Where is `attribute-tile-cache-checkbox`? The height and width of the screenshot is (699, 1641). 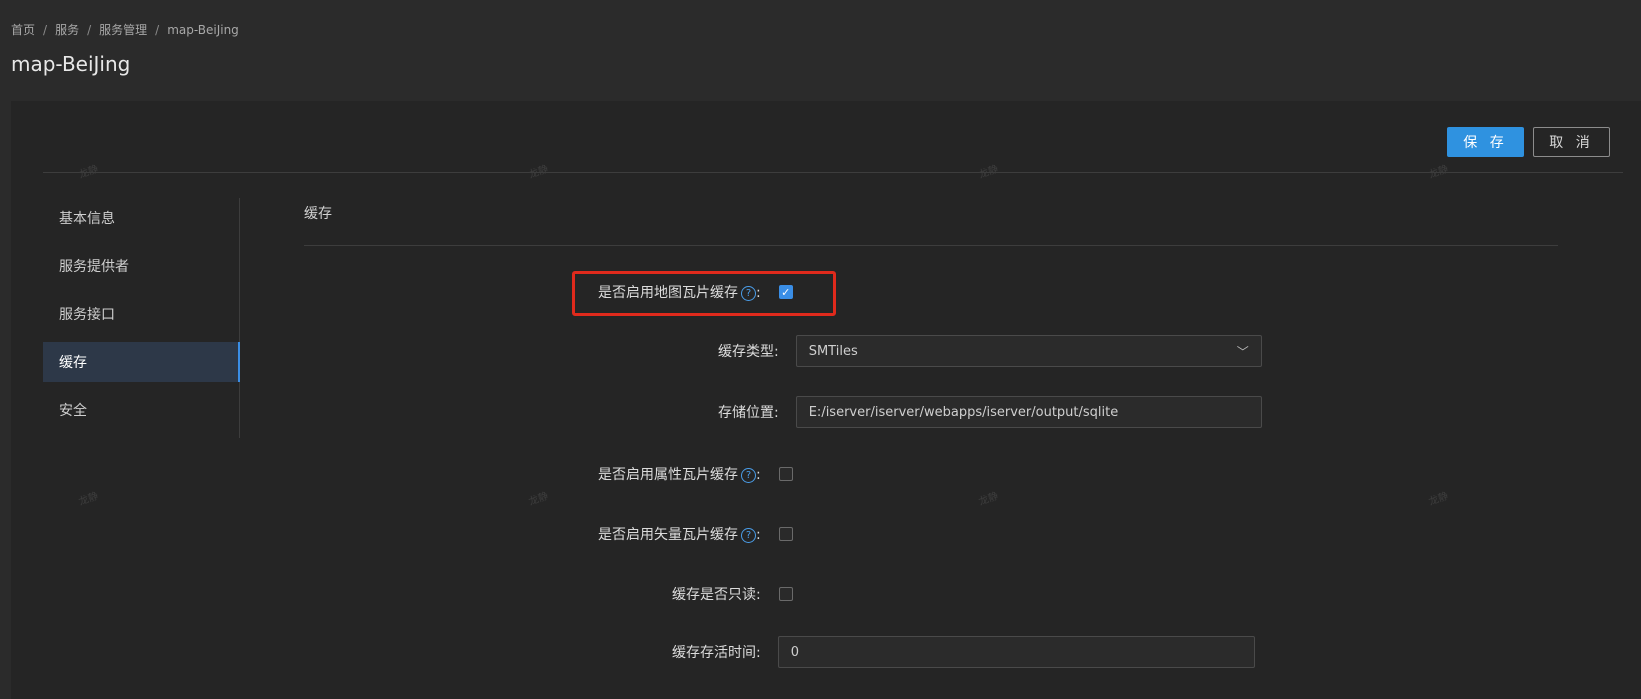 attribute-tile-cache-checkbox is located at coordinates (785, 474).